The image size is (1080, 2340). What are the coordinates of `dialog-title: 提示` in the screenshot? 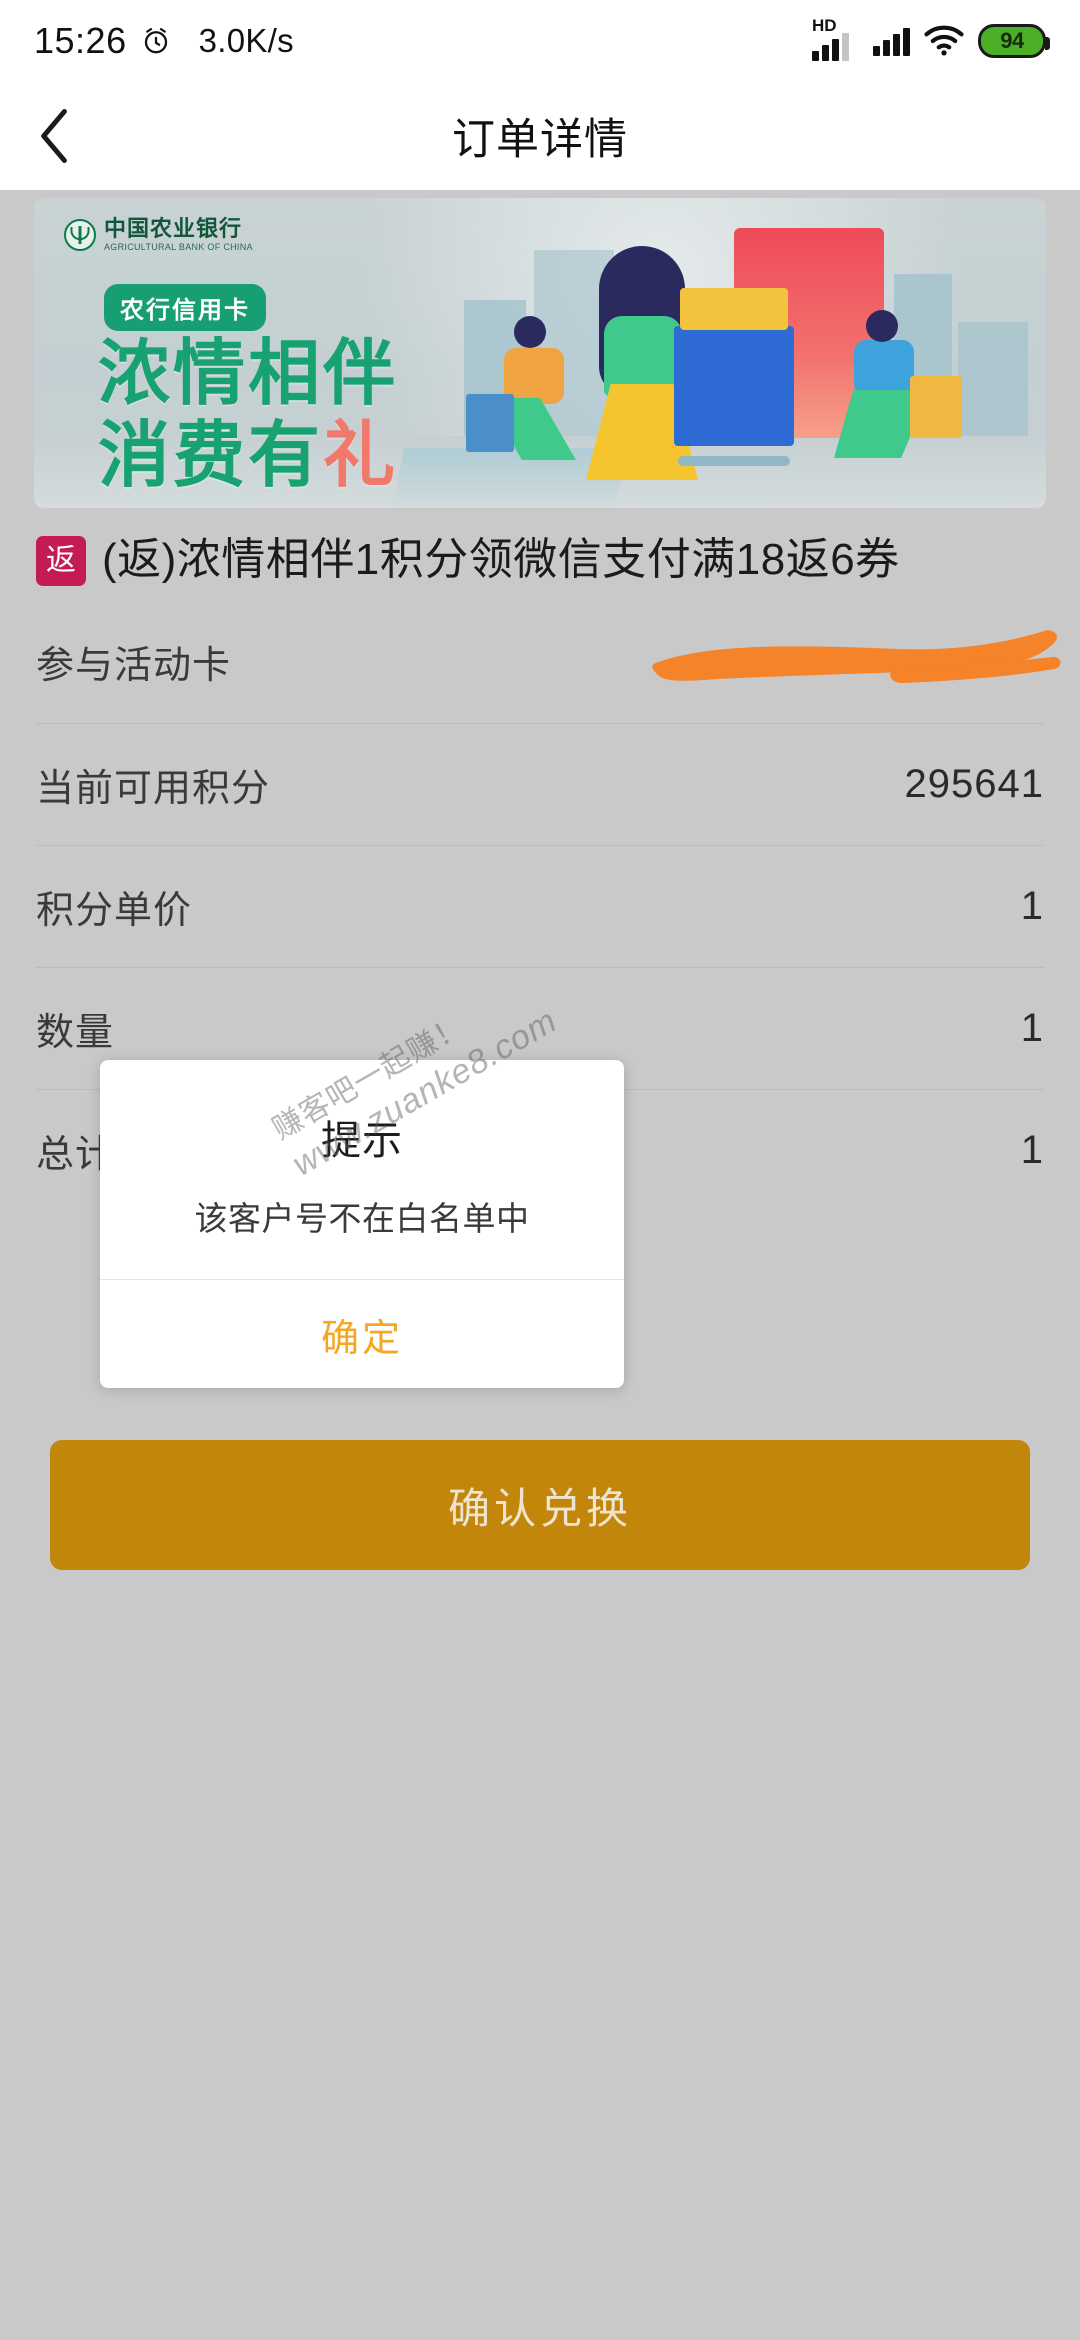 It's located at (362, 1141).